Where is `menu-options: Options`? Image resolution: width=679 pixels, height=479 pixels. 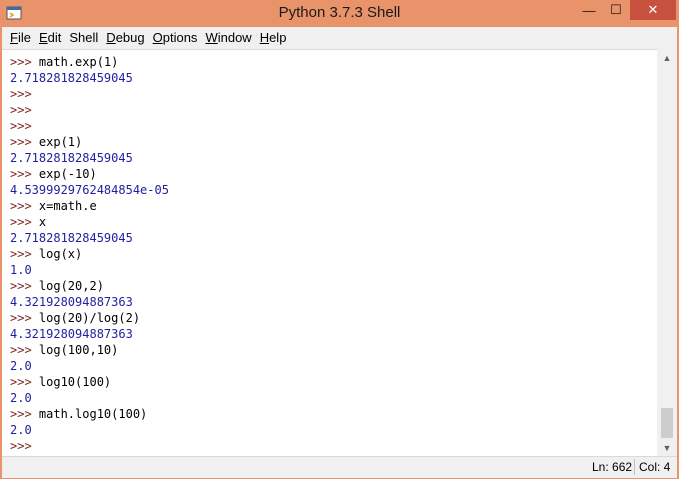 menu-options: Options is located at coordinates (171, 38).